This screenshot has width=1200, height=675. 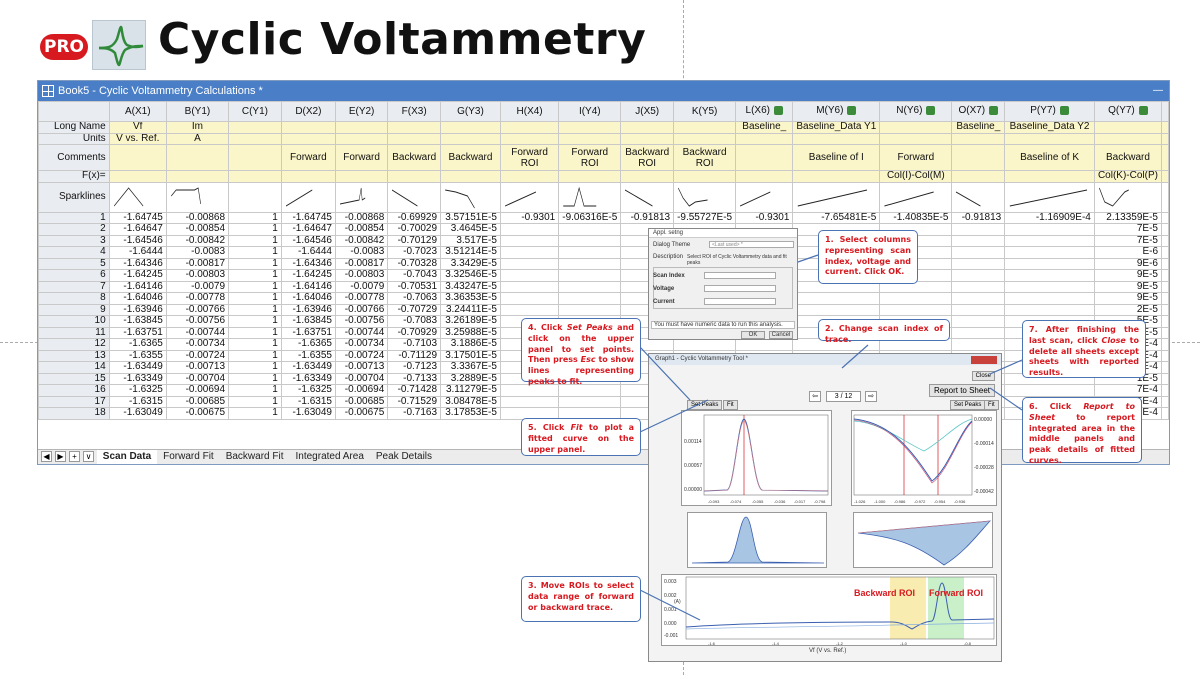 What do you see at coordinates (470, 229) in the screenshot?
I see `data-cell: 3.4645E-5` at bounding box center [470, 229].